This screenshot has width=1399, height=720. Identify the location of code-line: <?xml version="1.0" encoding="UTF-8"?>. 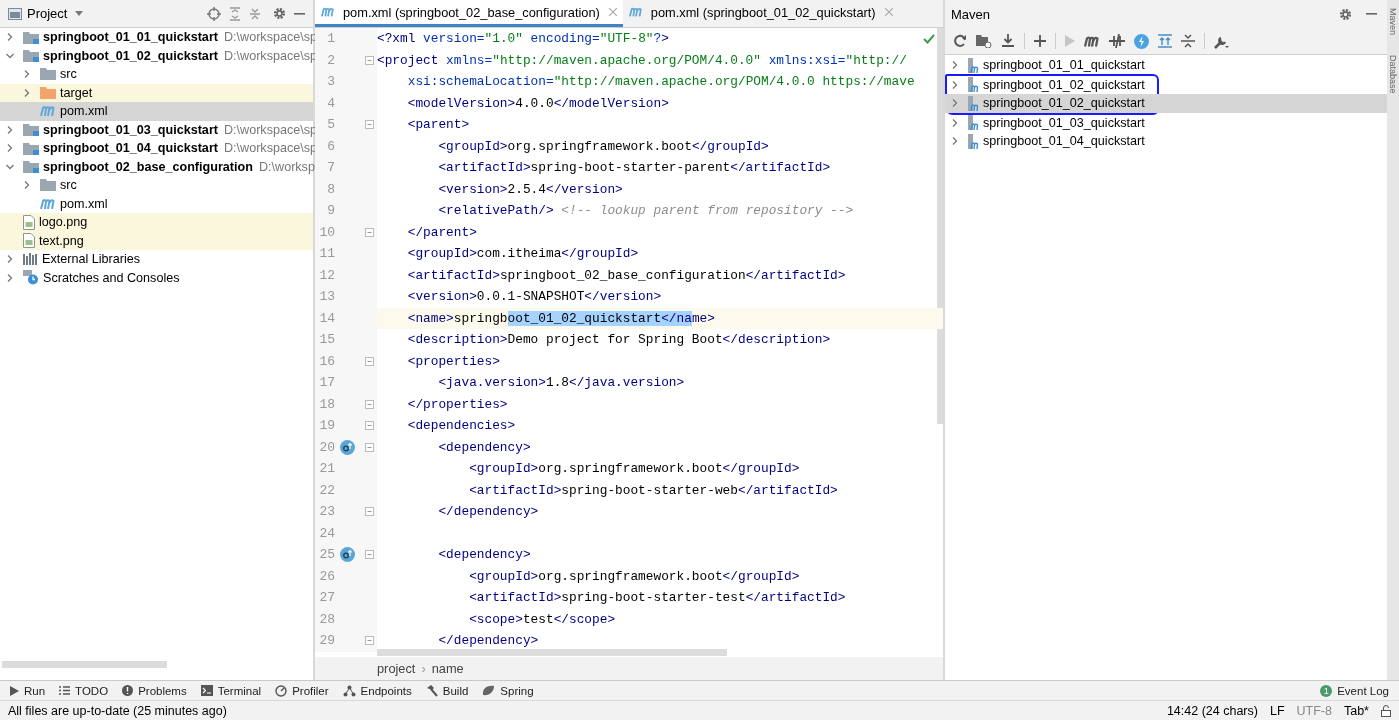
(523, 39).